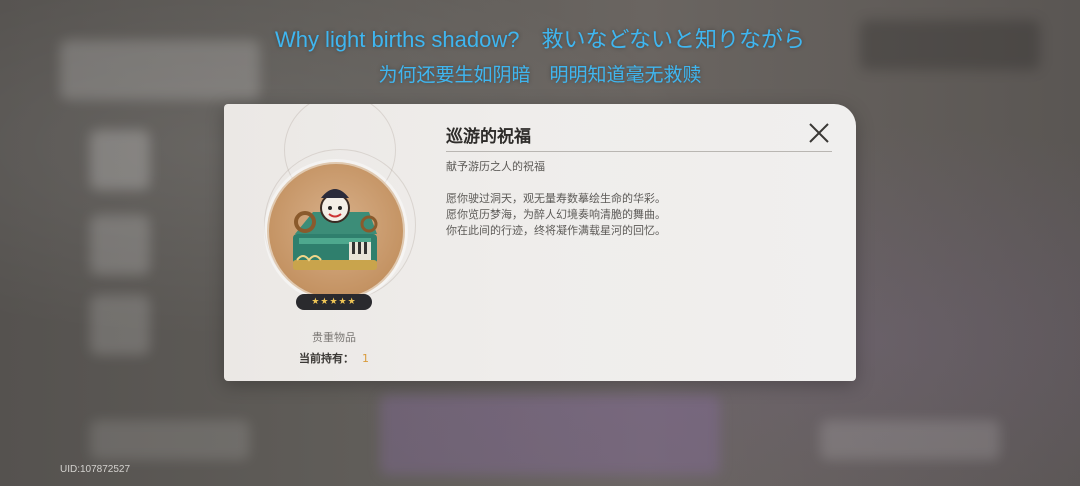 The image size is (1080, 486). I want to click on close-button, so click(819, 133).